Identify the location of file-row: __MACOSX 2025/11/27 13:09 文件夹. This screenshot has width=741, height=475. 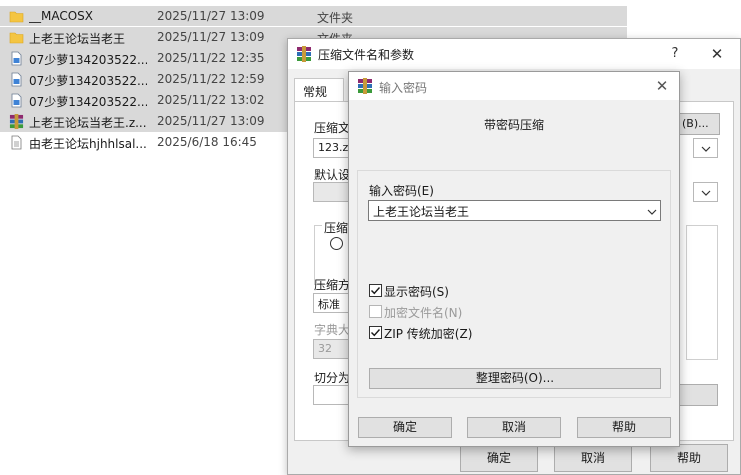
(313, 16).